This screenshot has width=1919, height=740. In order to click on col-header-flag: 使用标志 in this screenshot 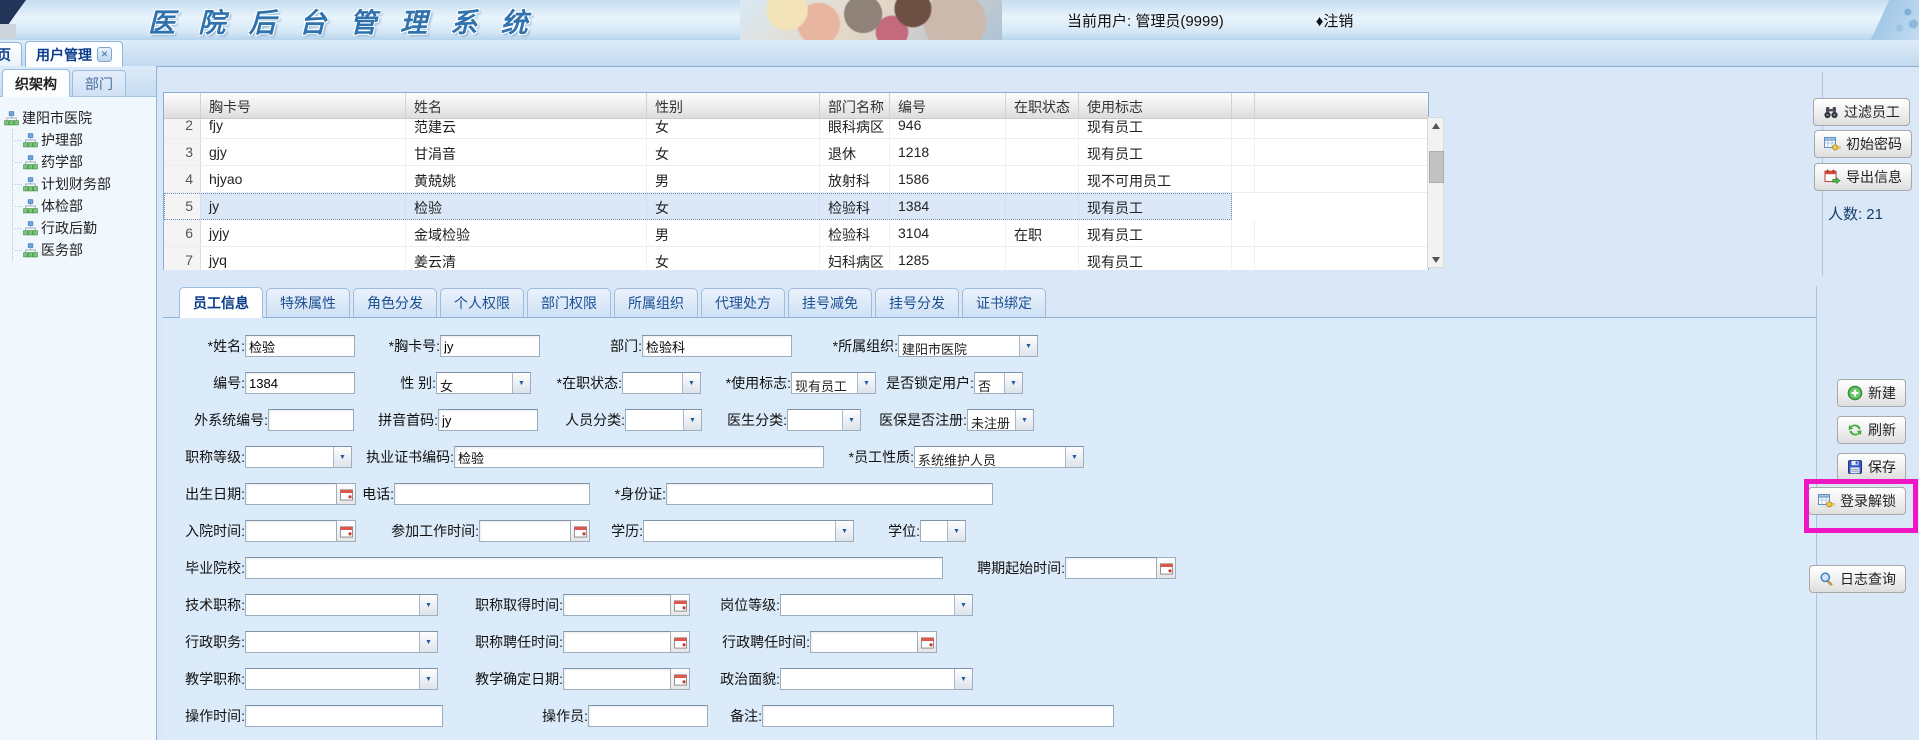, I will do `click(1155, 105)`.